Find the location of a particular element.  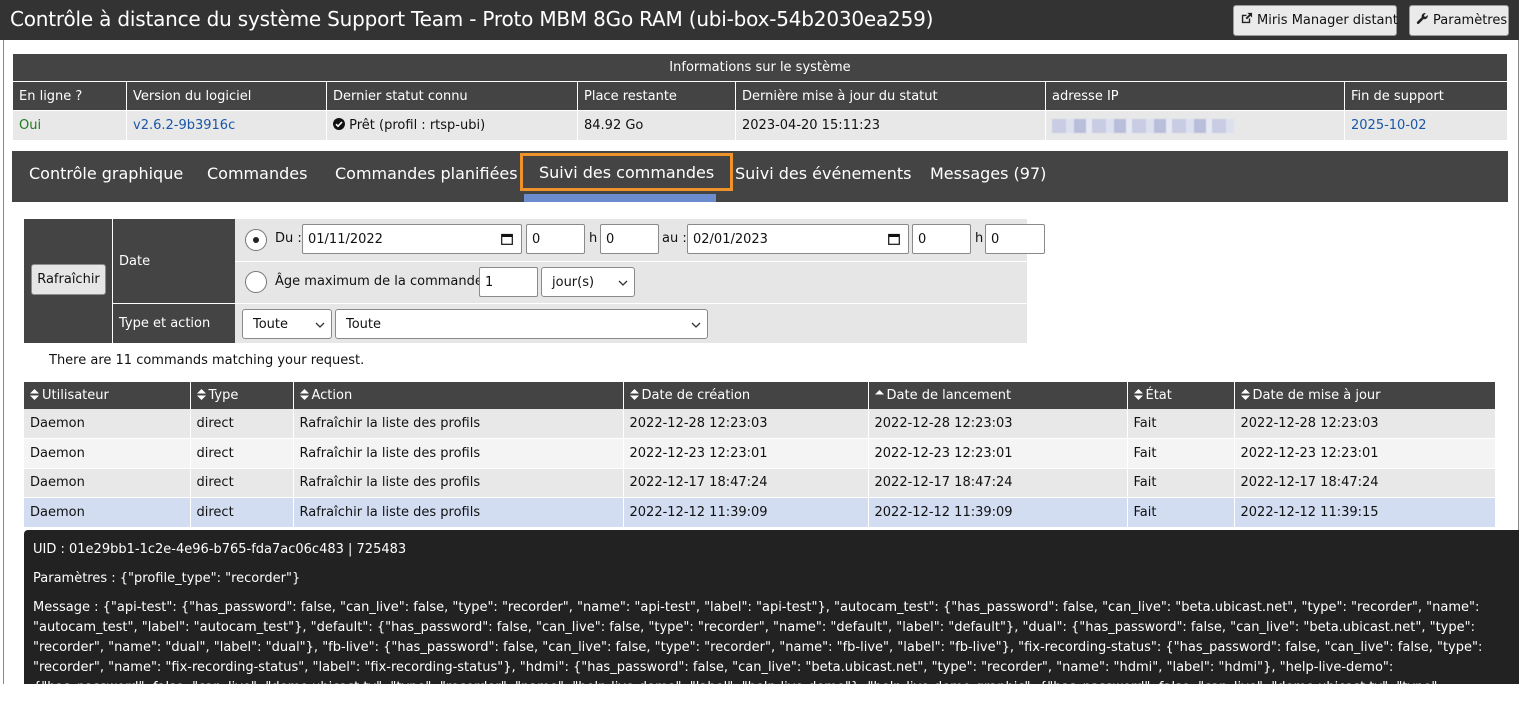

cell-updated: 2022-12-17 18:47:24 is located at coordinates (1365, 483).